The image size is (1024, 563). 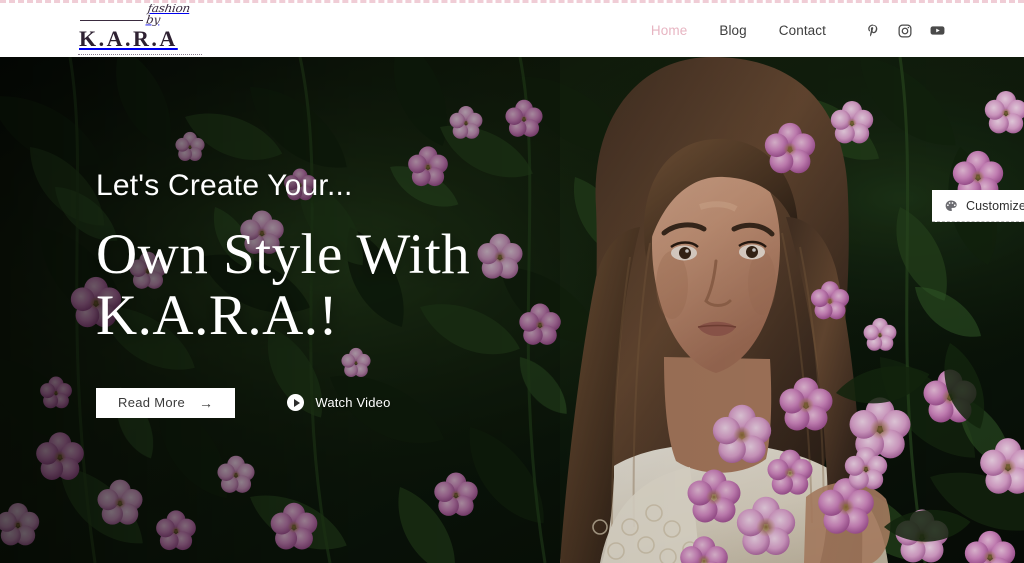 What do you see at coordinates (802, 30) in the screenshot?
I see `nav-item-contact: Contact` at bounding box center [802, 30].